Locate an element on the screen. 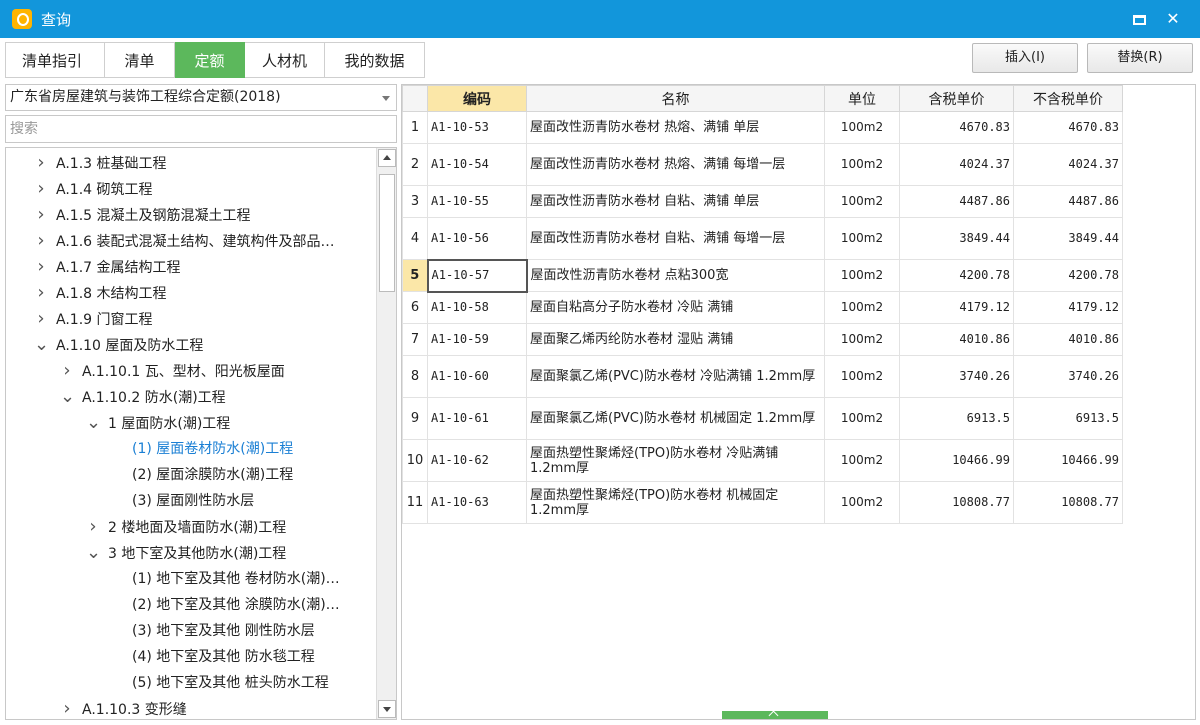 The height and width of the screenshot is (725, 1200). cell-tax-price: 10808.77 is located at coordinates (956, 502).